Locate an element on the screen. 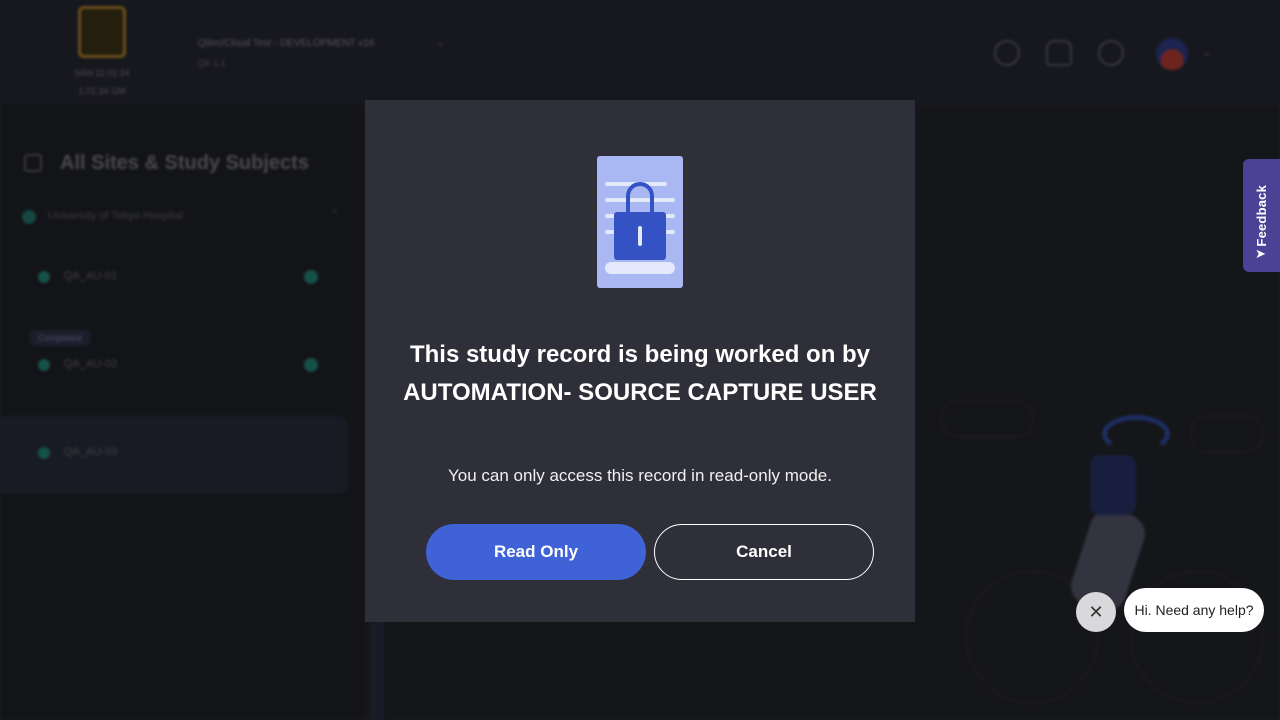 This screenshot has height=720, width=1280. feedback-label: Feedback is located at coordinates (1261, 215).